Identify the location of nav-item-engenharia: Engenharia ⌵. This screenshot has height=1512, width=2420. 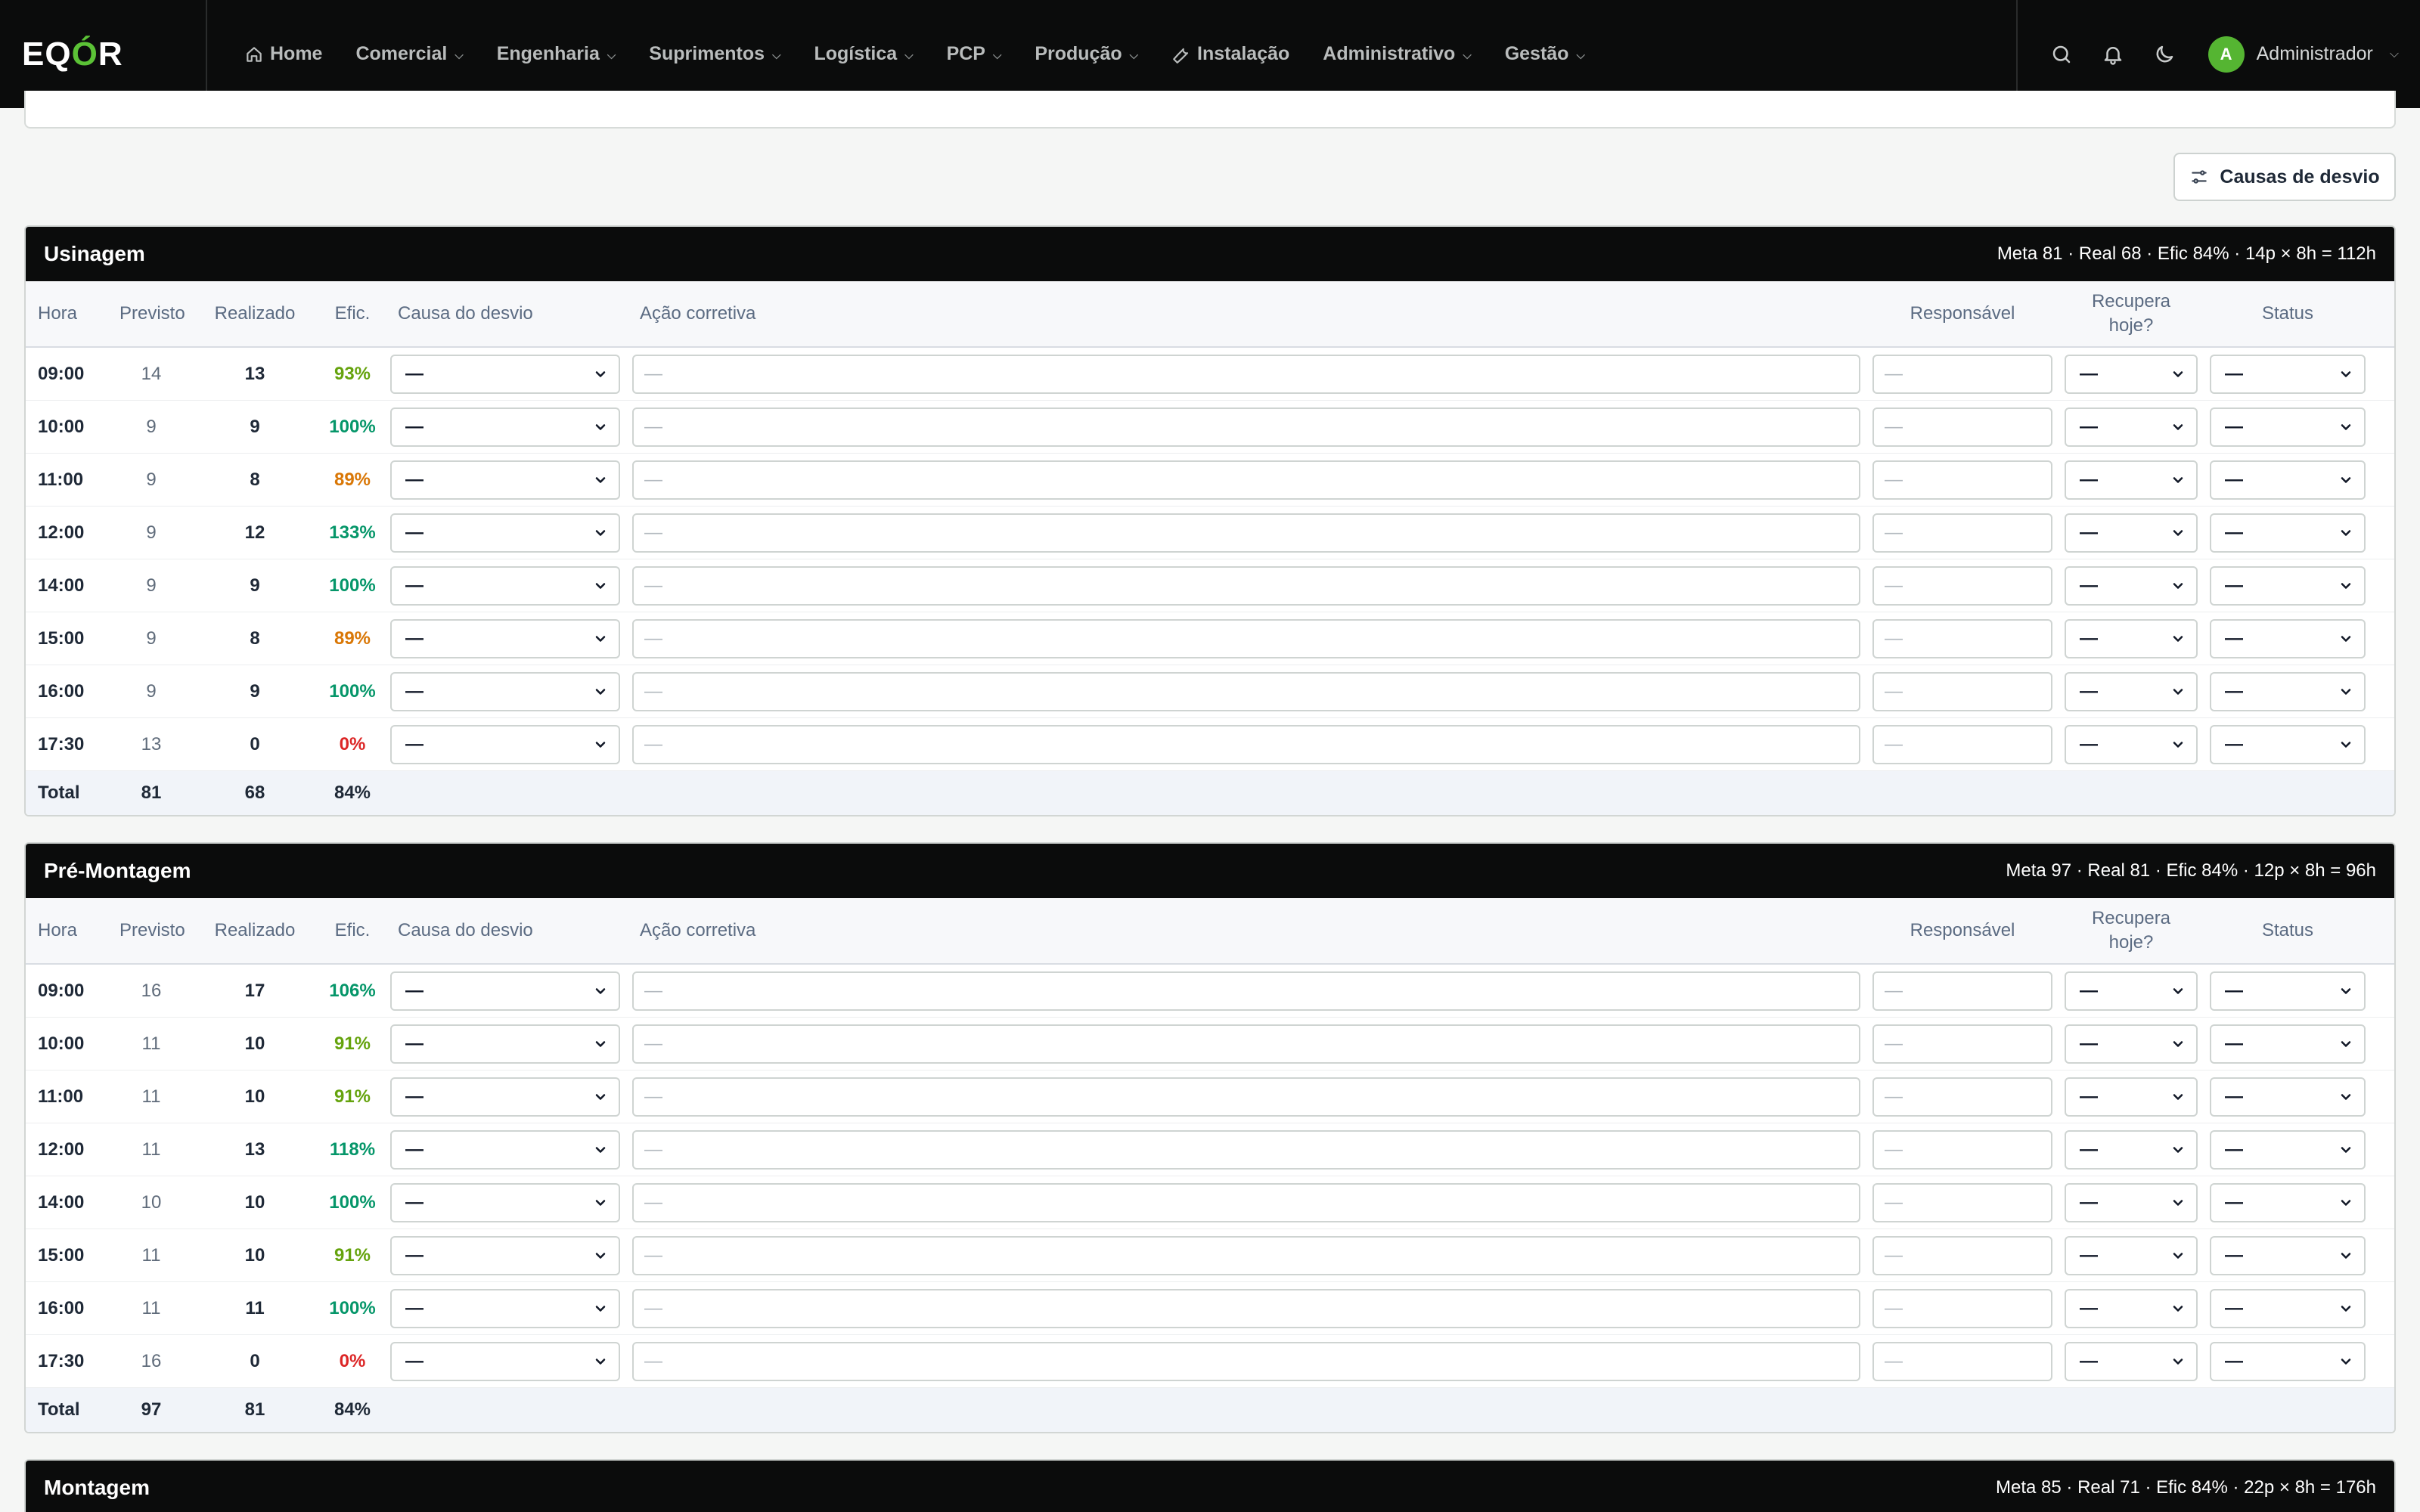
(556, 54).